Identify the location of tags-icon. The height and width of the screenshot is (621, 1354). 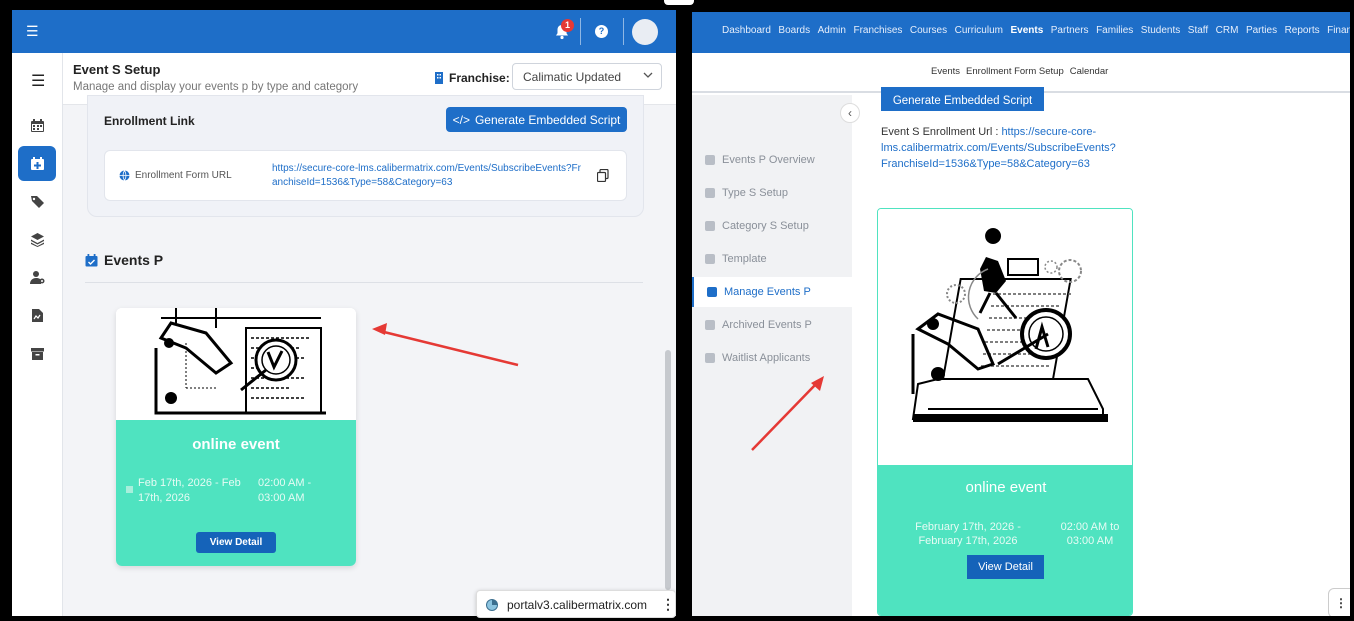
(37, 202).